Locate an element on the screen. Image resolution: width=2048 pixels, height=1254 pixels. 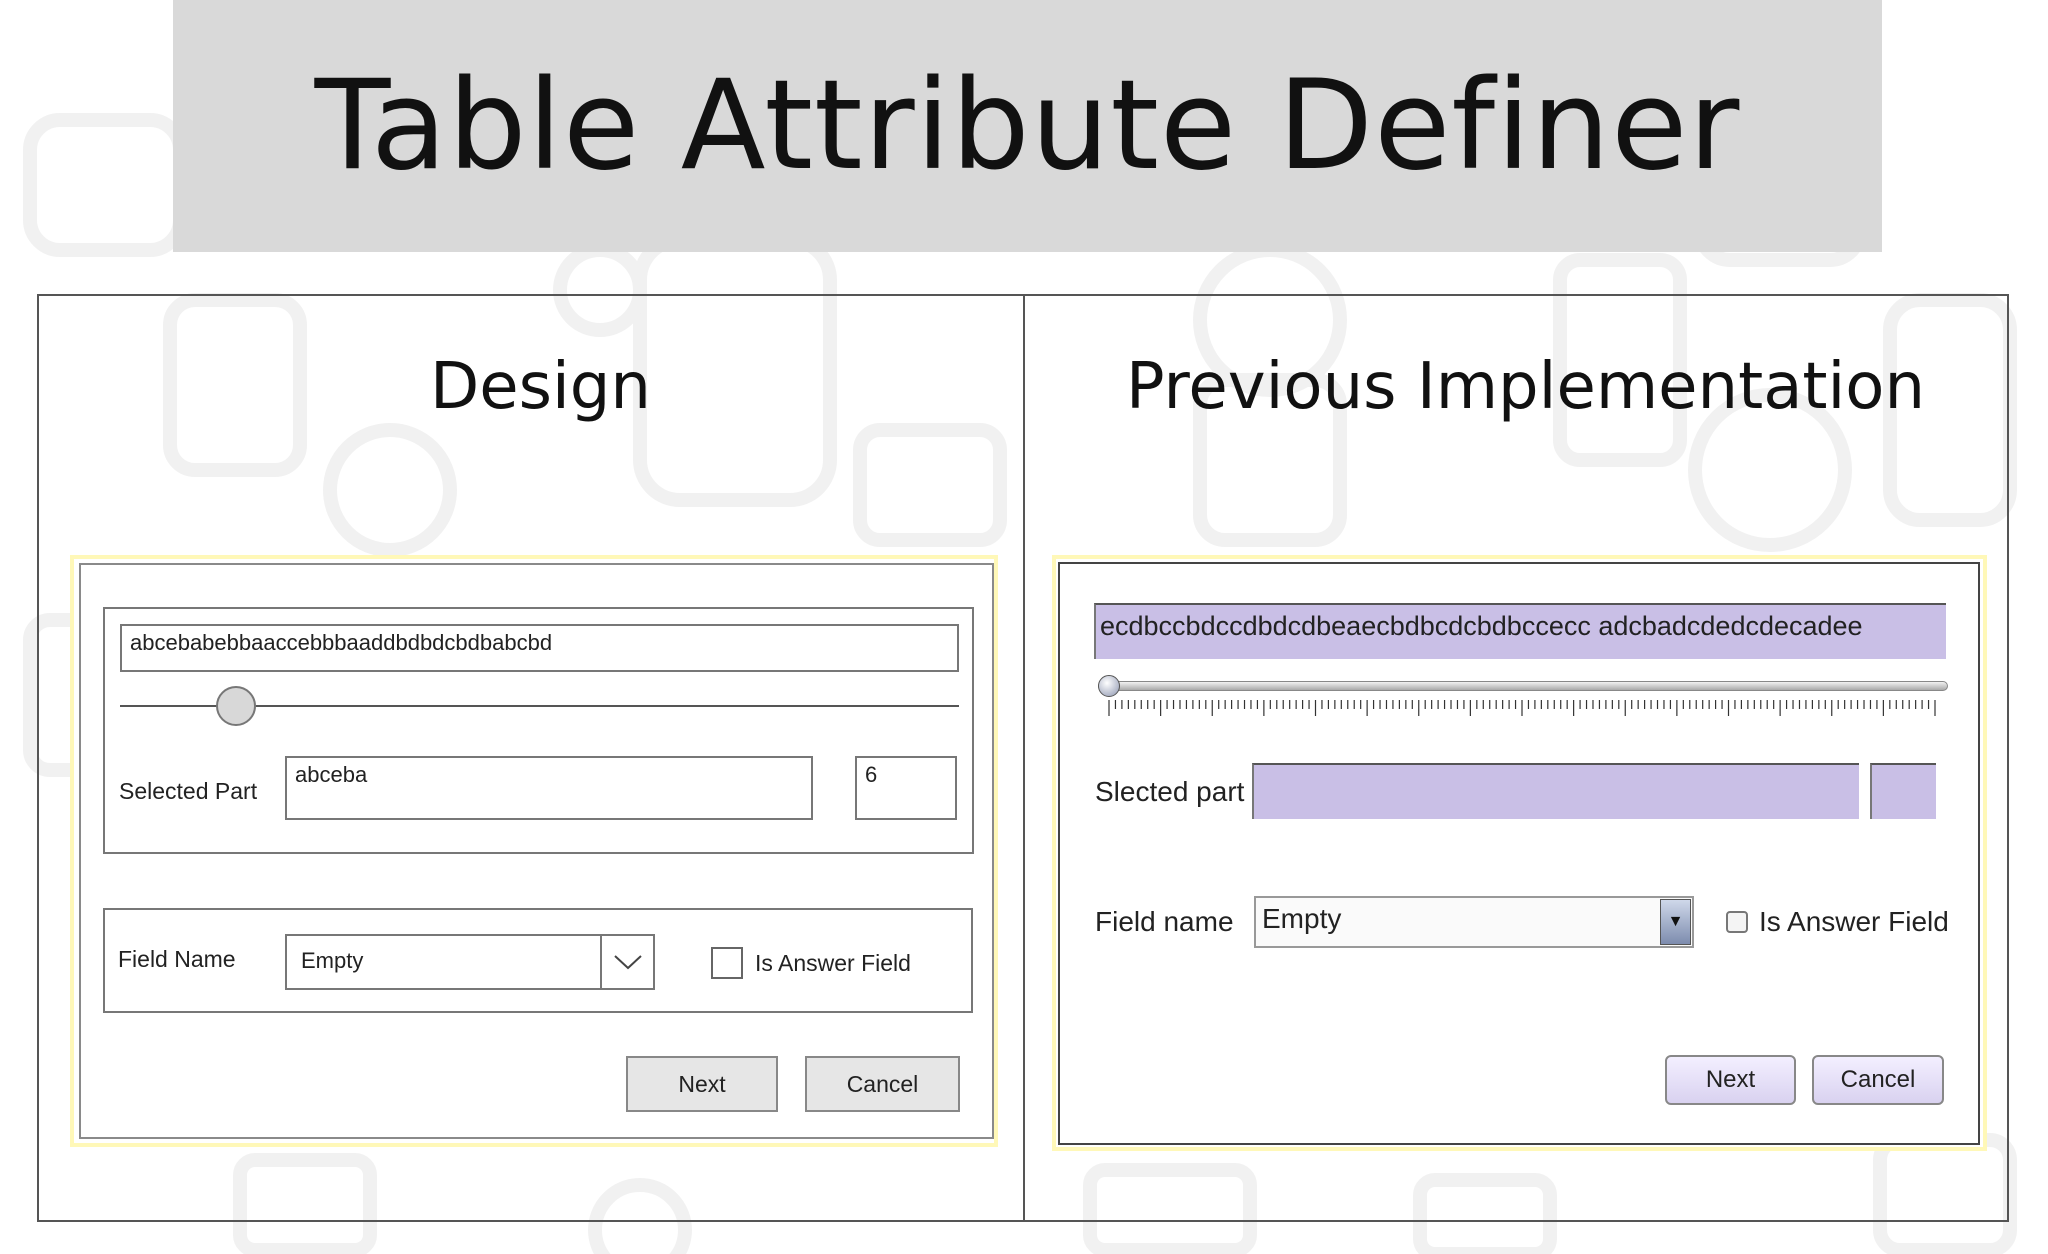
implementation-slider-track is located at coordinates (1523, 686).